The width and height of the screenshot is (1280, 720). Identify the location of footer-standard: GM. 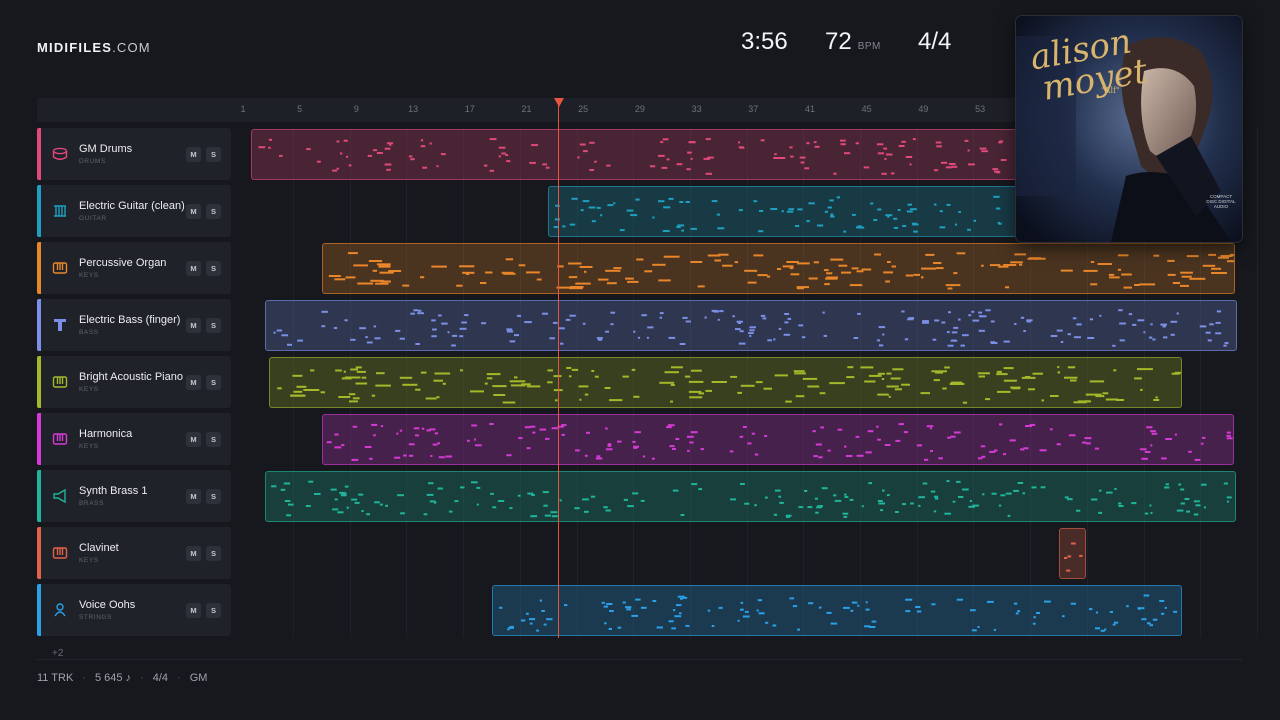
(198, 678).